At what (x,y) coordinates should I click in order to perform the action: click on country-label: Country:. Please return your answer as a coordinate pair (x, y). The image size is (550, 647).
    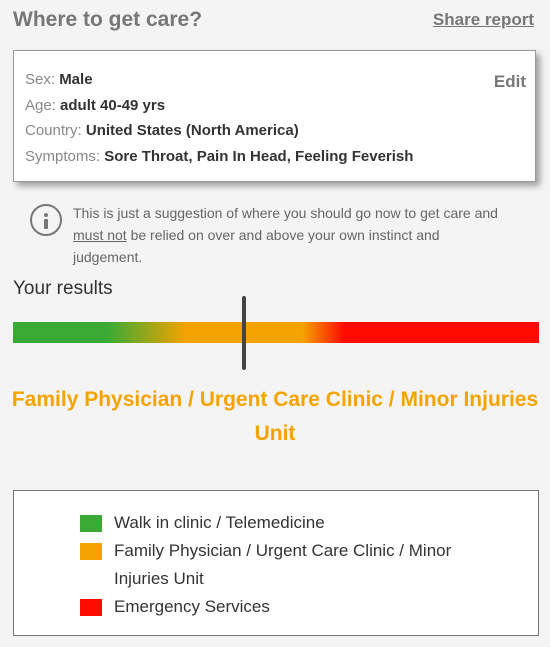
    Looking at the image, I should click on (53, 130).